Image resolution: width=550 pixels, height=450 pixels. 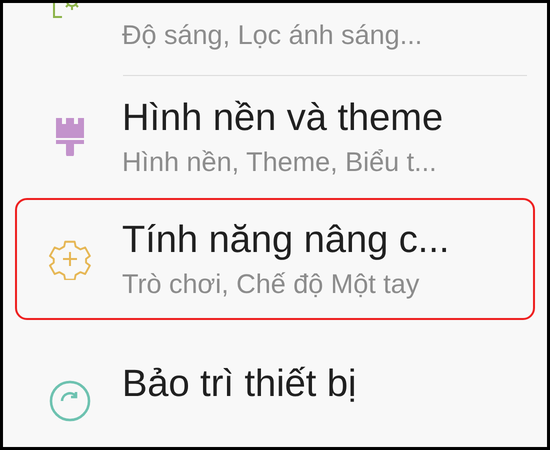 I want to click on item-subtitle: Trò chơi, Chế độ Một tay, so click(x=271, y=284).